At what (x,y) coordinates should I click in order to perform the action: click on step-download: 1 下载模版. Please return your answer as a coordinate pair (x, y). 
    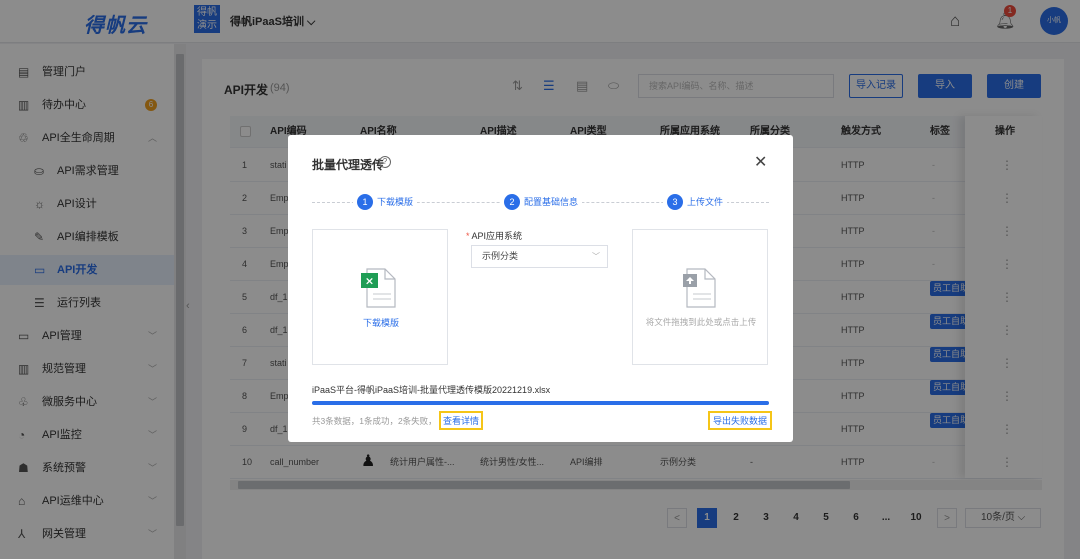
    Looking at the image, I should click on (385, 202).